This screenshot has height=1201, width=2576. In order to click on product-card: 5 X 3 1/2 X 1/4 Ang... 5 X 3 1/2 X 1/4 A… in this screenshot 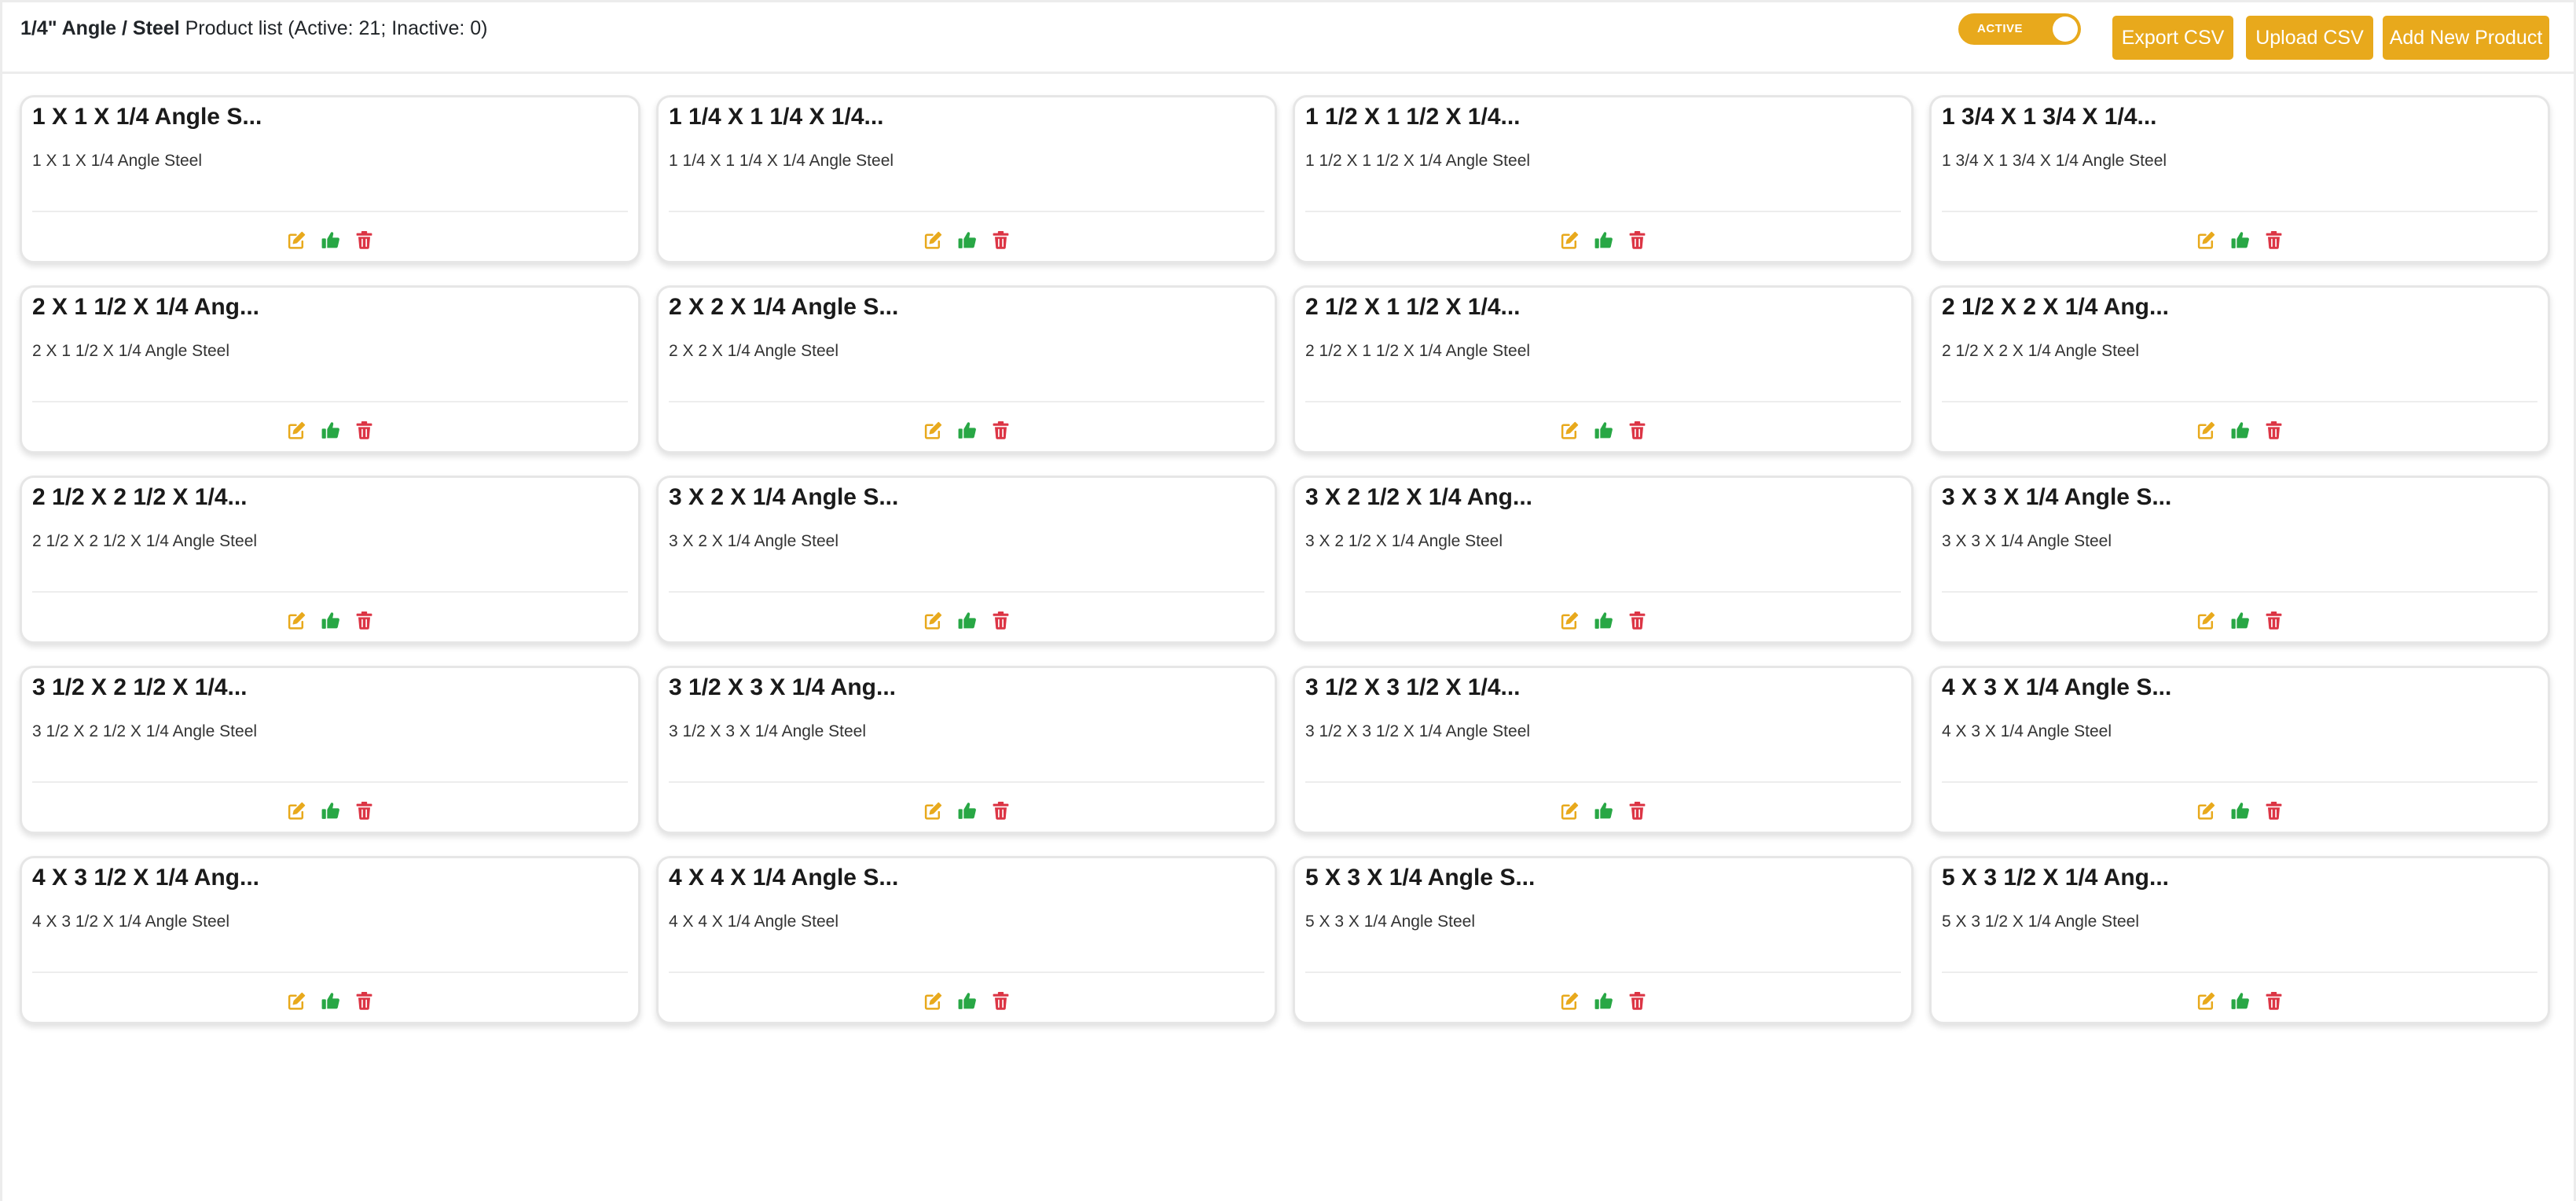, I will do `click(2239, 940)`.